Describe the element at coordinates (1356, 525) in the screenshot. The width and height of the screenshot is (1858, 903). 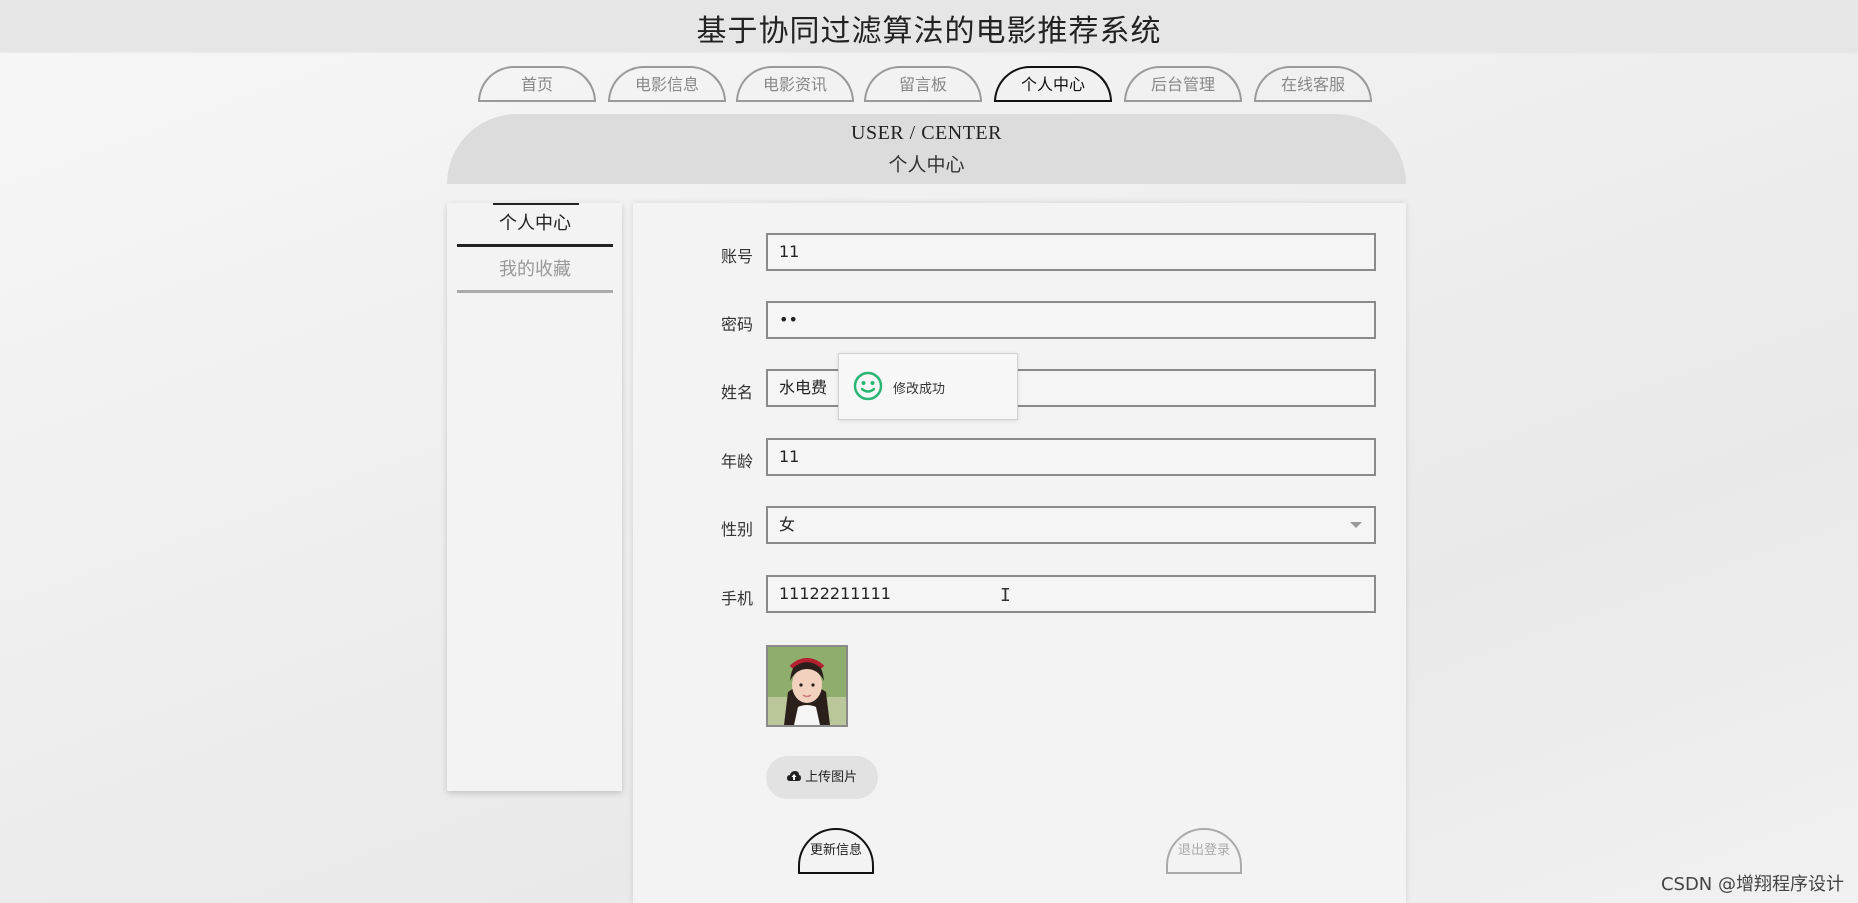
I see `chevron-down-icon` at that location.